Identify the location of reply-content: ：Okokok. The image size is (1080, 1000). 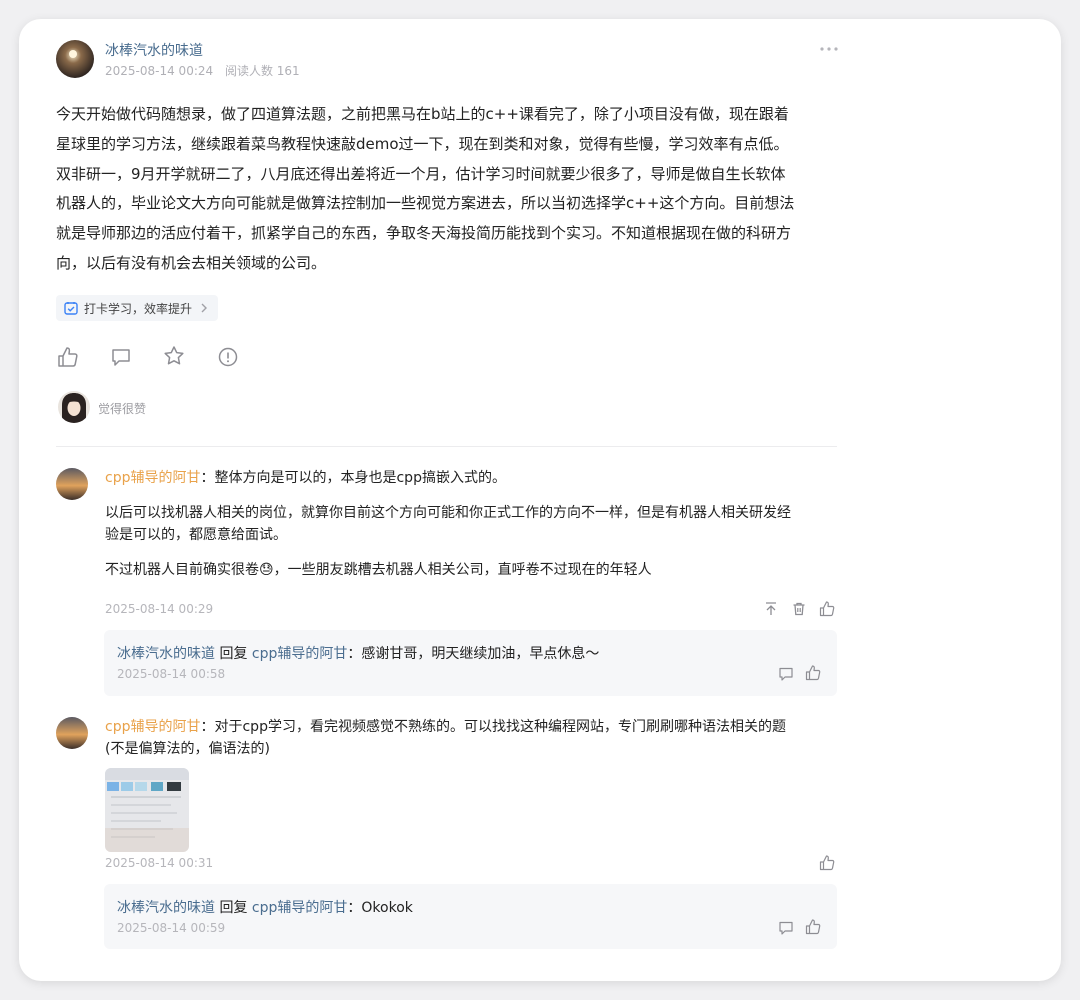
(380, 908).